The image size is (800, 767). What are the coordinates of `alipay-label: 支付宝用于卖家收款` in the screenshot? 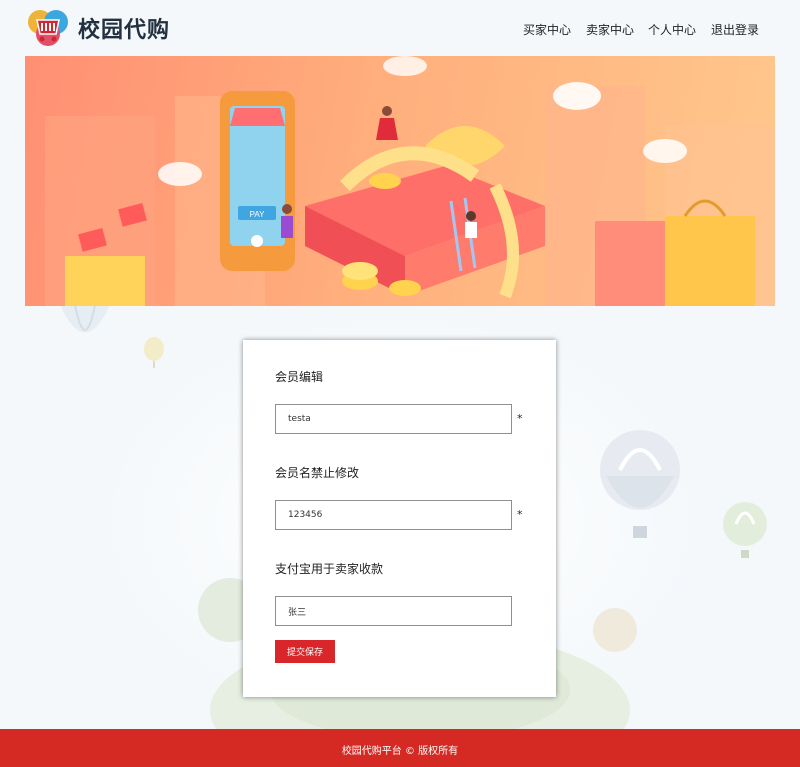 It's located at (329, 569).